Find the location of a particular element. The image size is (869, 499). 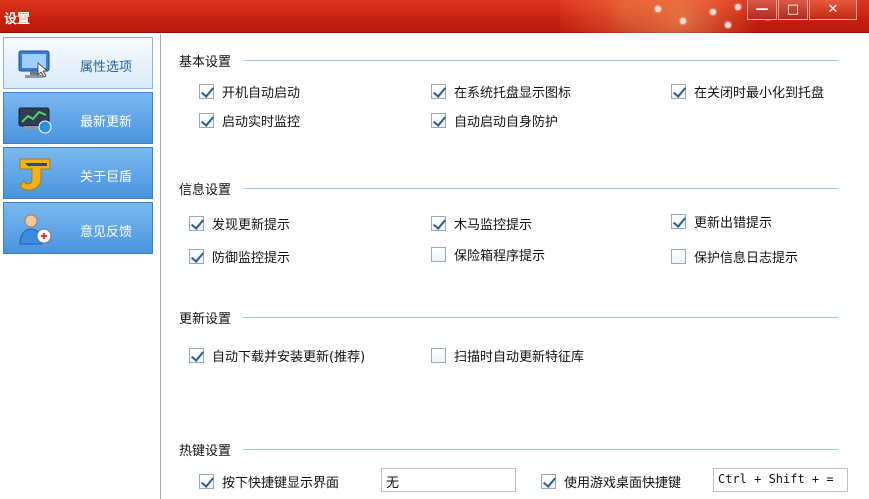

option-minimize-to-tray-on-close: 在关闭时最小化到托盘 is located at coordinates (748, 91).